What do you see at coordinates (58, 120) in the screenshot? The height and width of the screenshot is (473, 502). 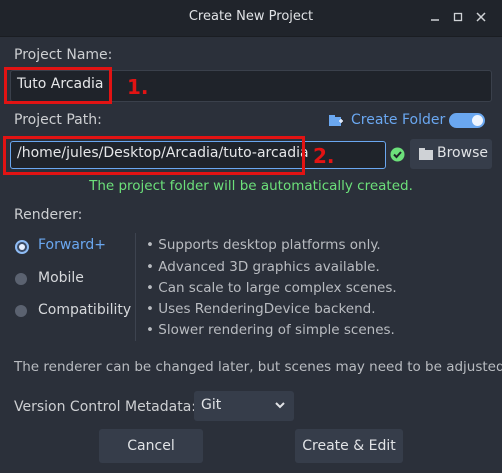 I see `project-path-label: Project Path:` at bounding box center [58, 120].